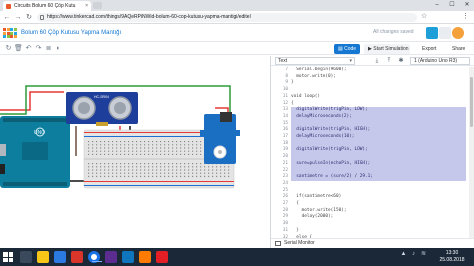 The image size is (474, 266). What do you see at coordinates (60, 257) in the screenshot?
I see `edge-icon` at bounding box center [60, 257].